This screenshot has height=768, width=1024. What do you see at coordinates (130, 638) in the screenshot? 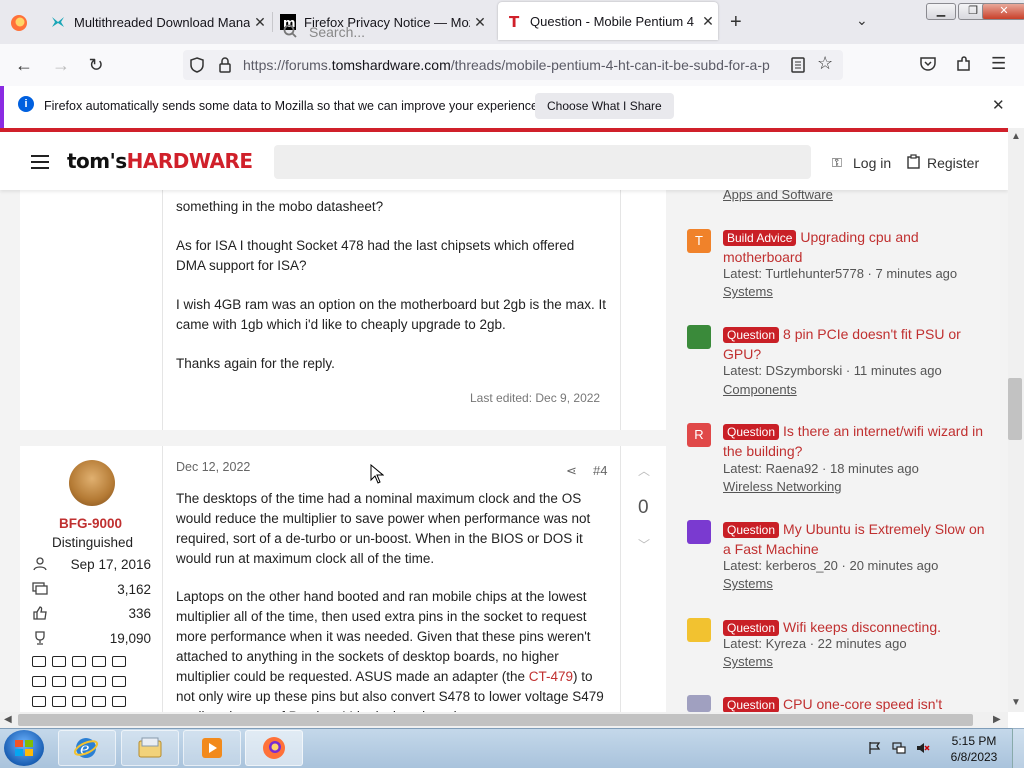
I see `points: 19,090` at bounding box center [130, 638].